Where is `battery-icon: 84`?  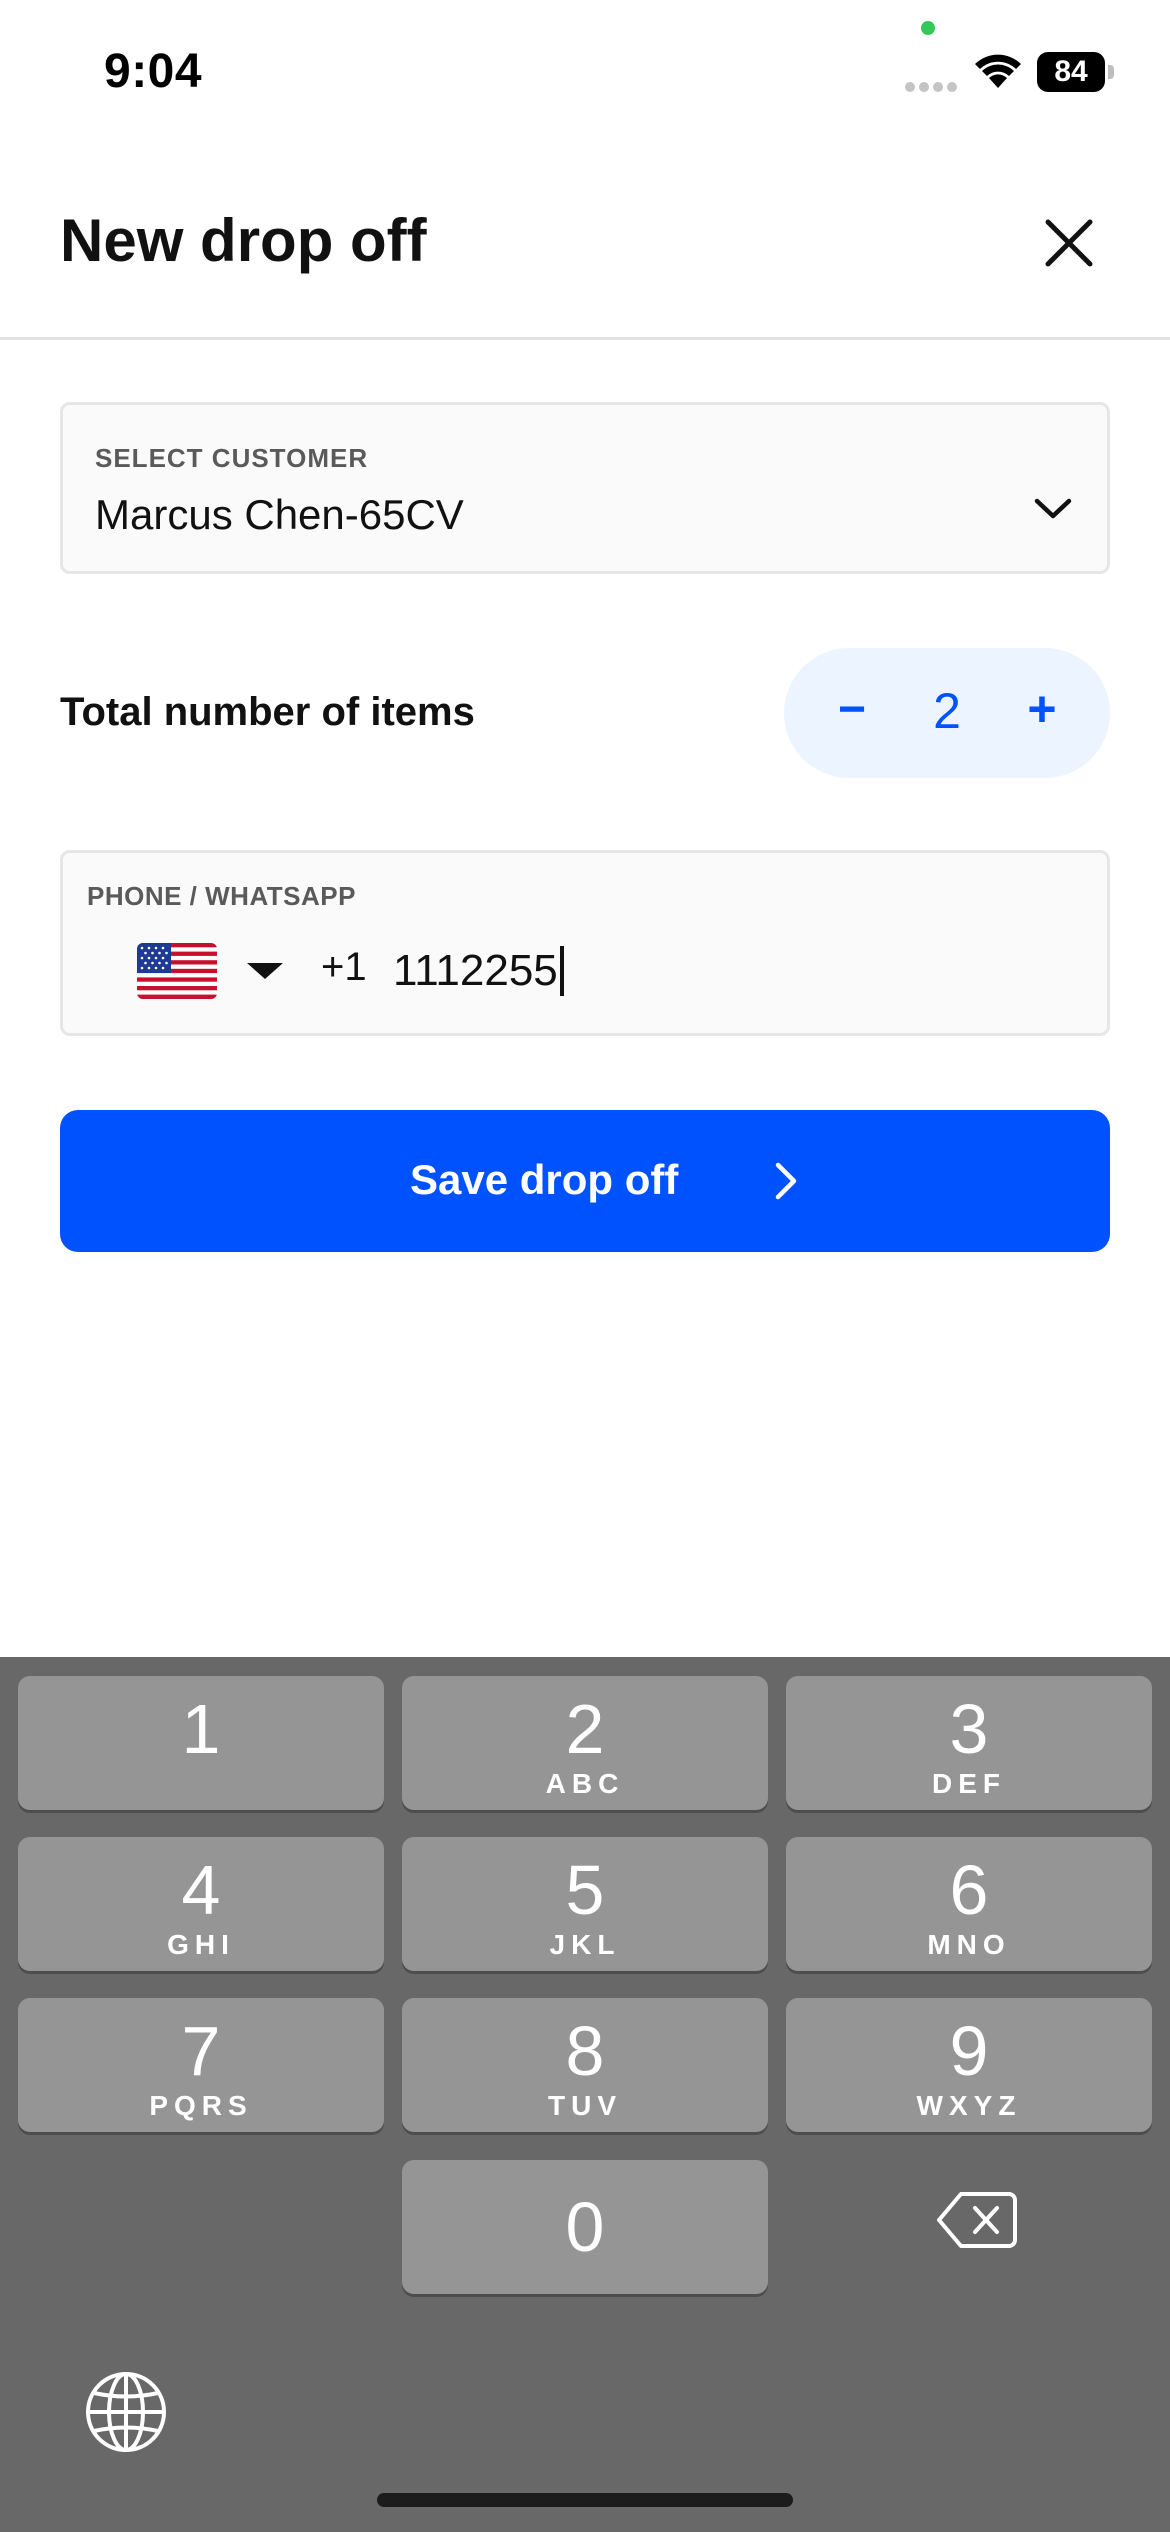
battery-icon: 84 is located at coordinates (1076, 72).